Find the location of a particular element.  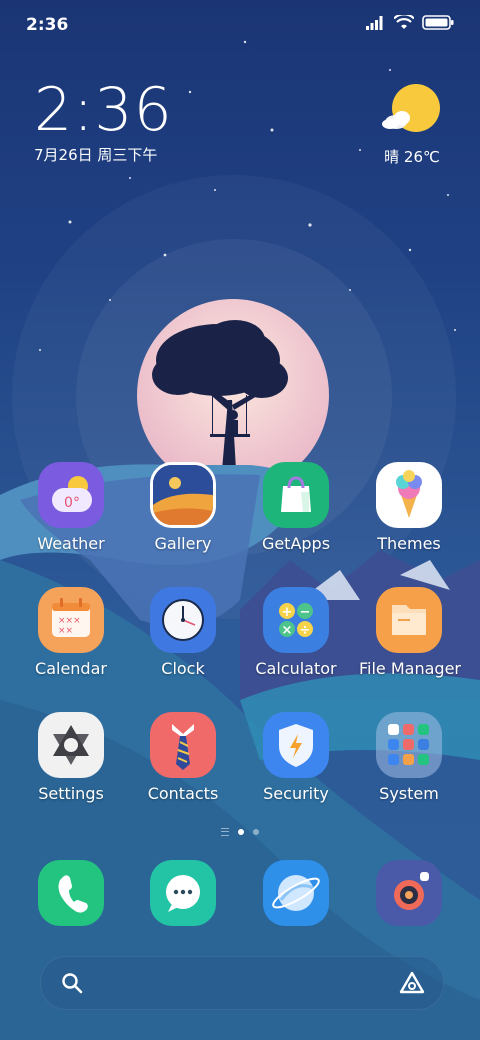

signal-icon is located at coordinates (374, 22).